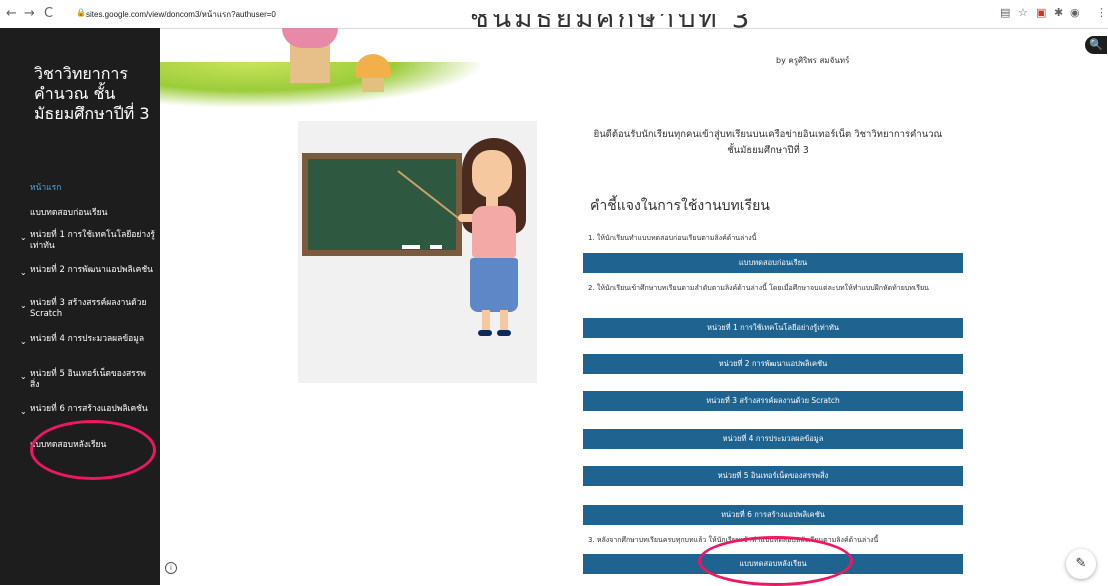 The height and width of the screenshot is (586, 1108). What do you see at coordinates (48, 13) in the screenshot?
I see `reload-icon: C` at bounding box center [48, 13].